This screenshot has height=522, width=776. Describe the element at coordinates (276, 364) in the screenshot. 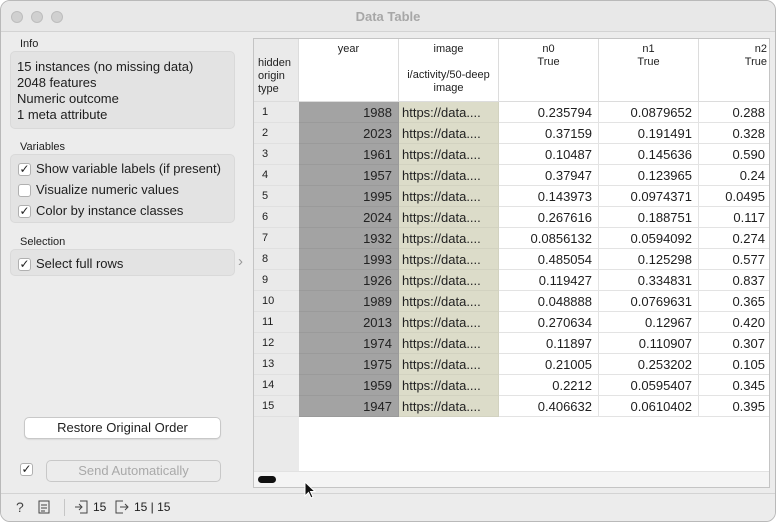

I see `row-header: 13` at that location.